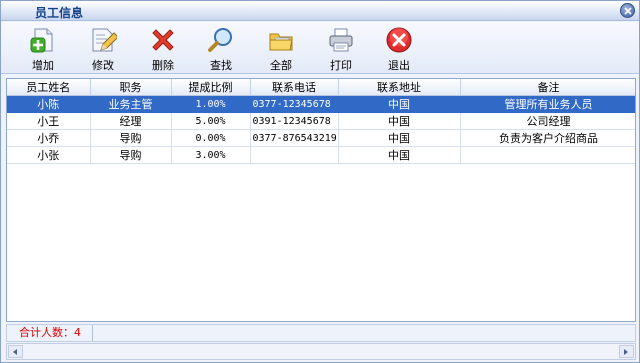 This screenshot has width=640, height=363. What do you see at coordinates (131, 121) in the screenshot?
I see `cell-position: 经理` at bounding box center [131, 121].